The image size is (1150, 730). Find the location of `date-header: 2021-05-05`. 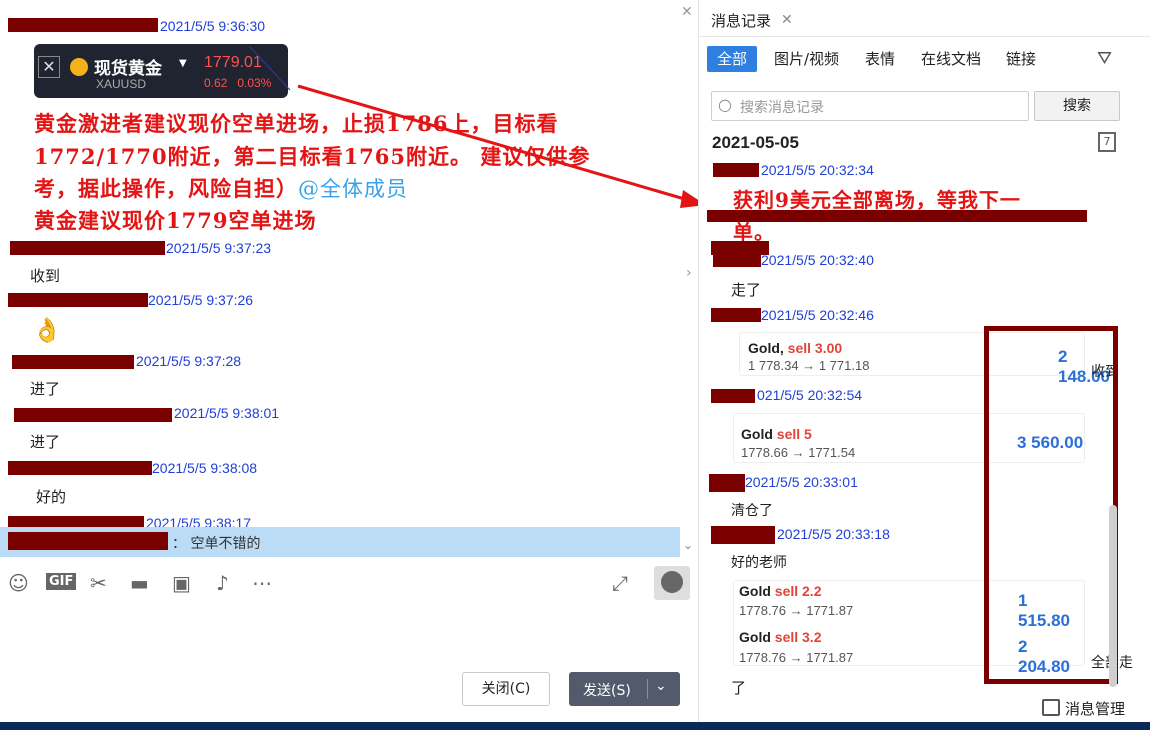

date-header: 2021-05-05 is located at coordinates (755, 142).